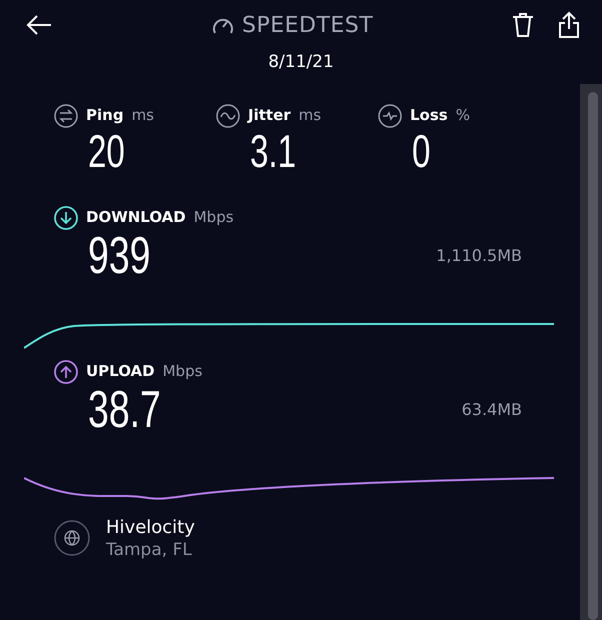 This screenshot has width=602, height=620. What do you see at coordinates (124, 410) in the screenshot?
I see `speed-value: 38.7` at bounding box center [124, 410].